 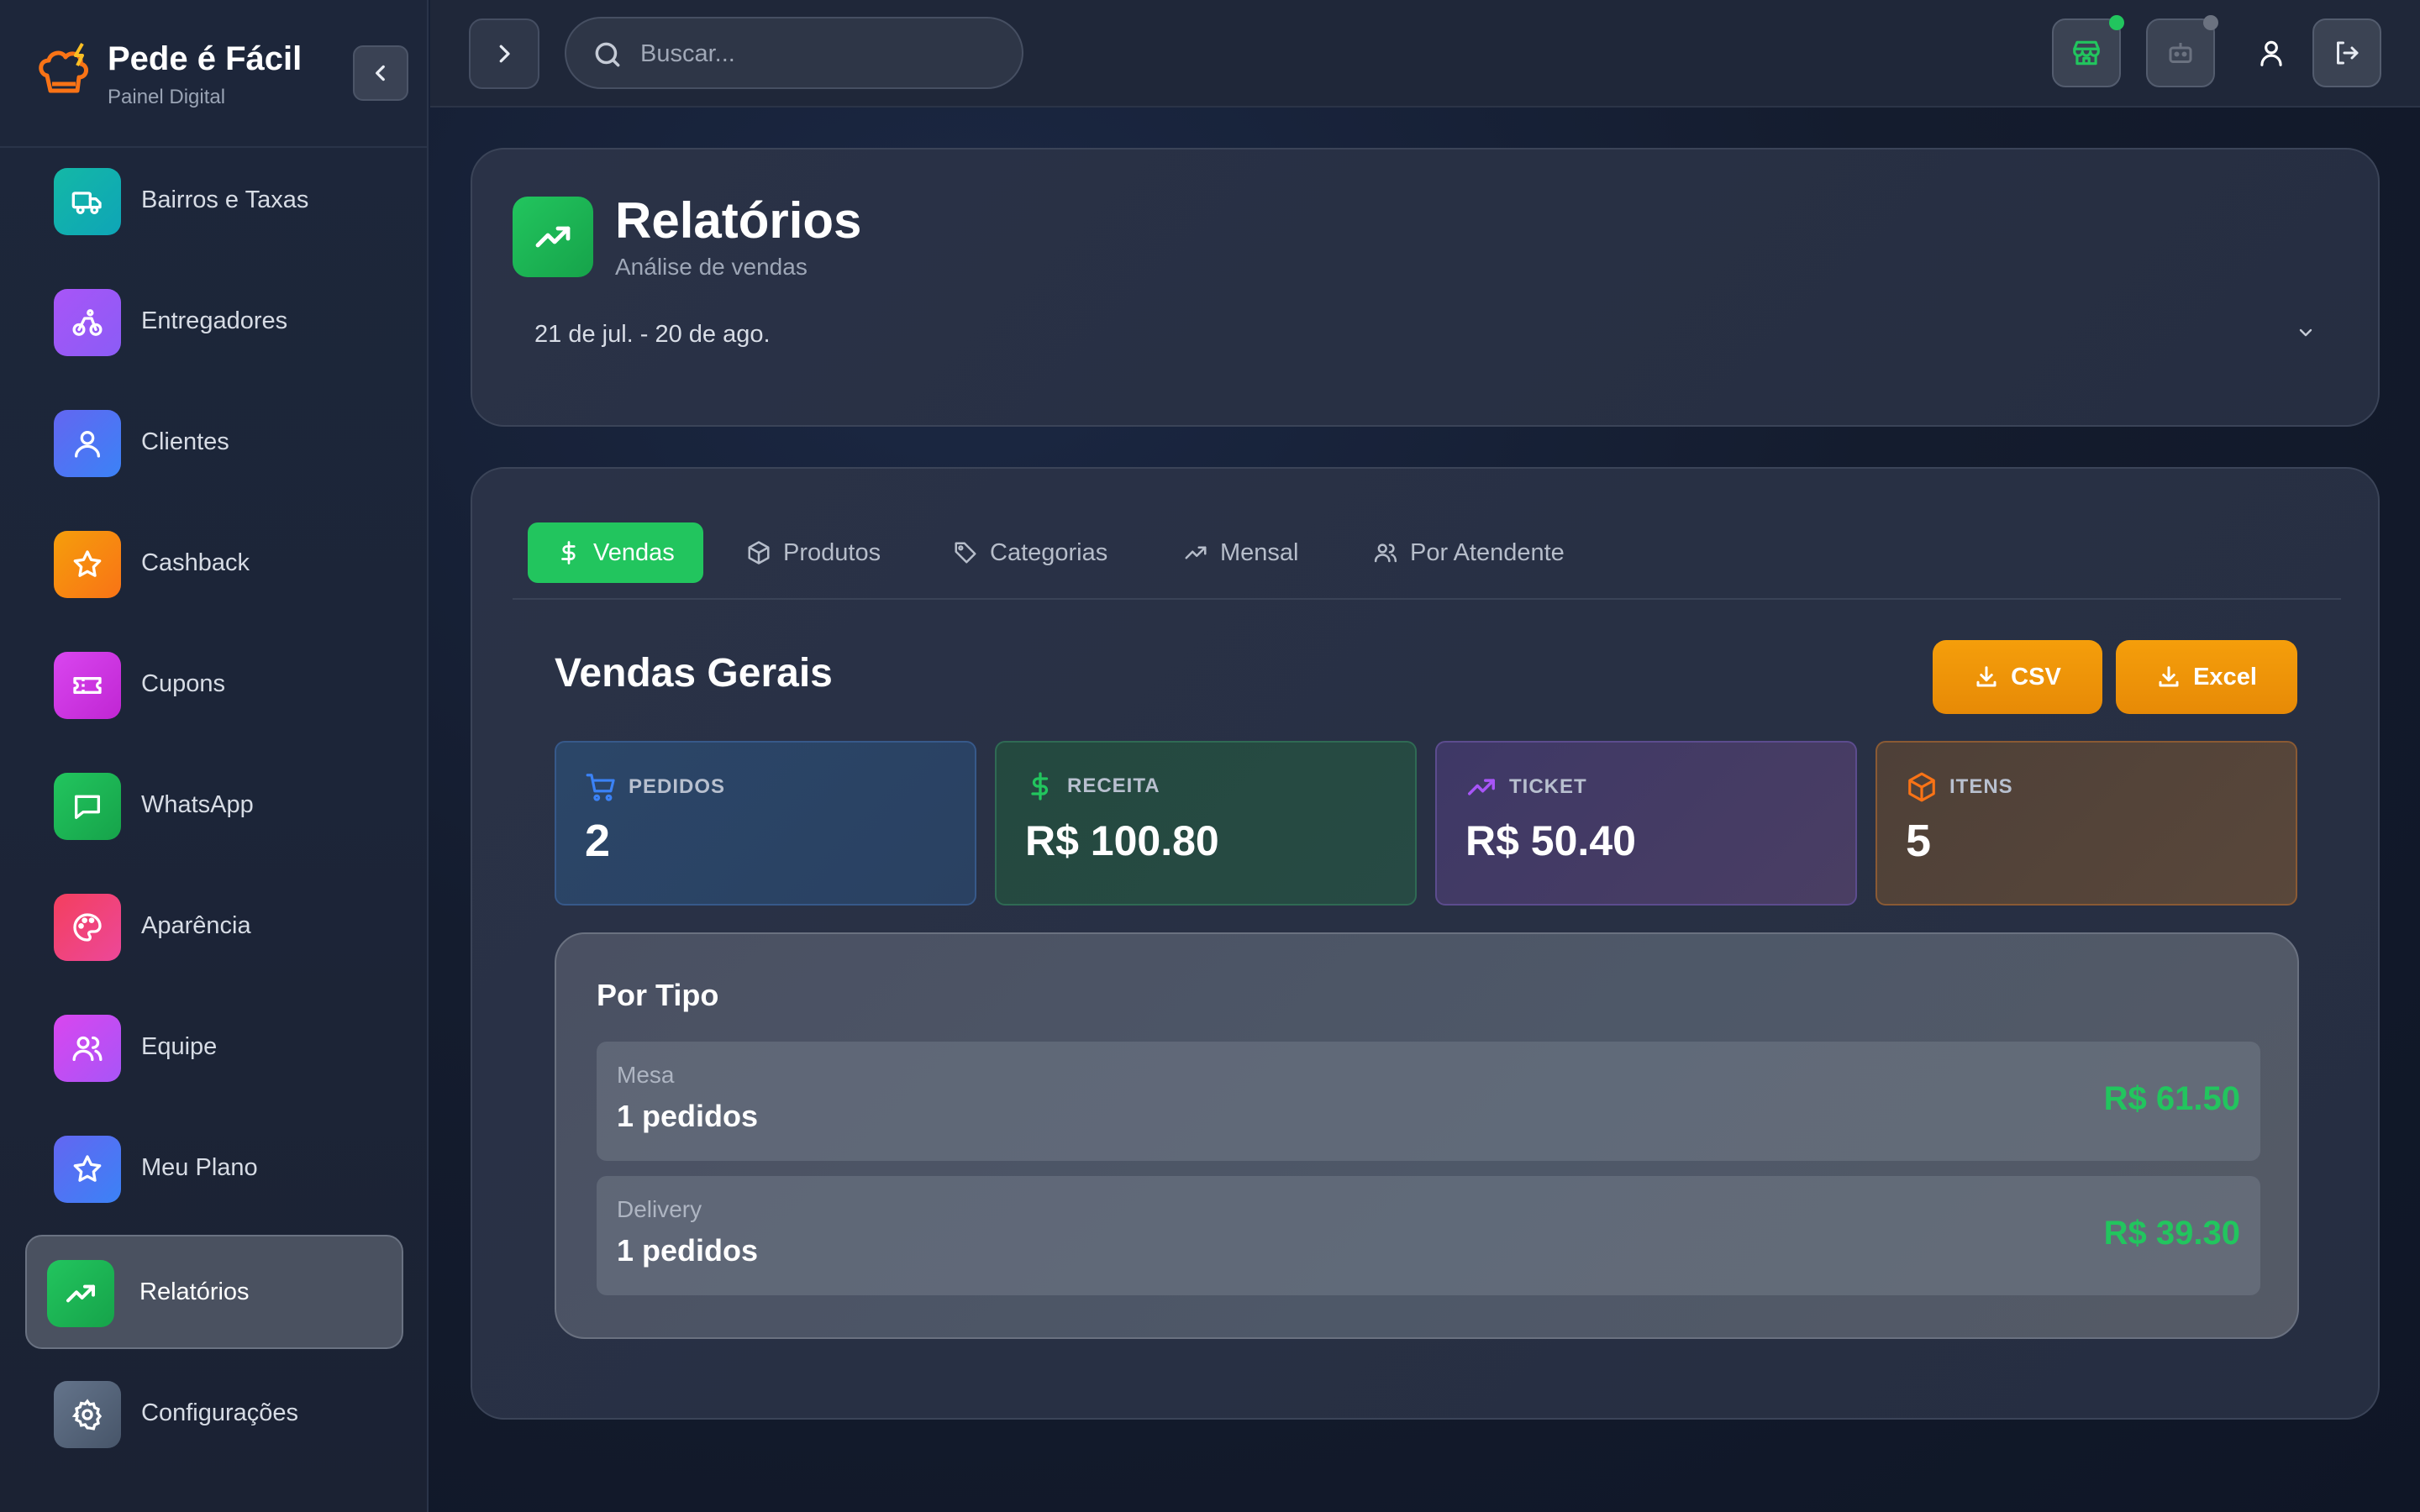 I want to click on sidebar-item-equipe: Equipe, so click(x=214, y=1048).